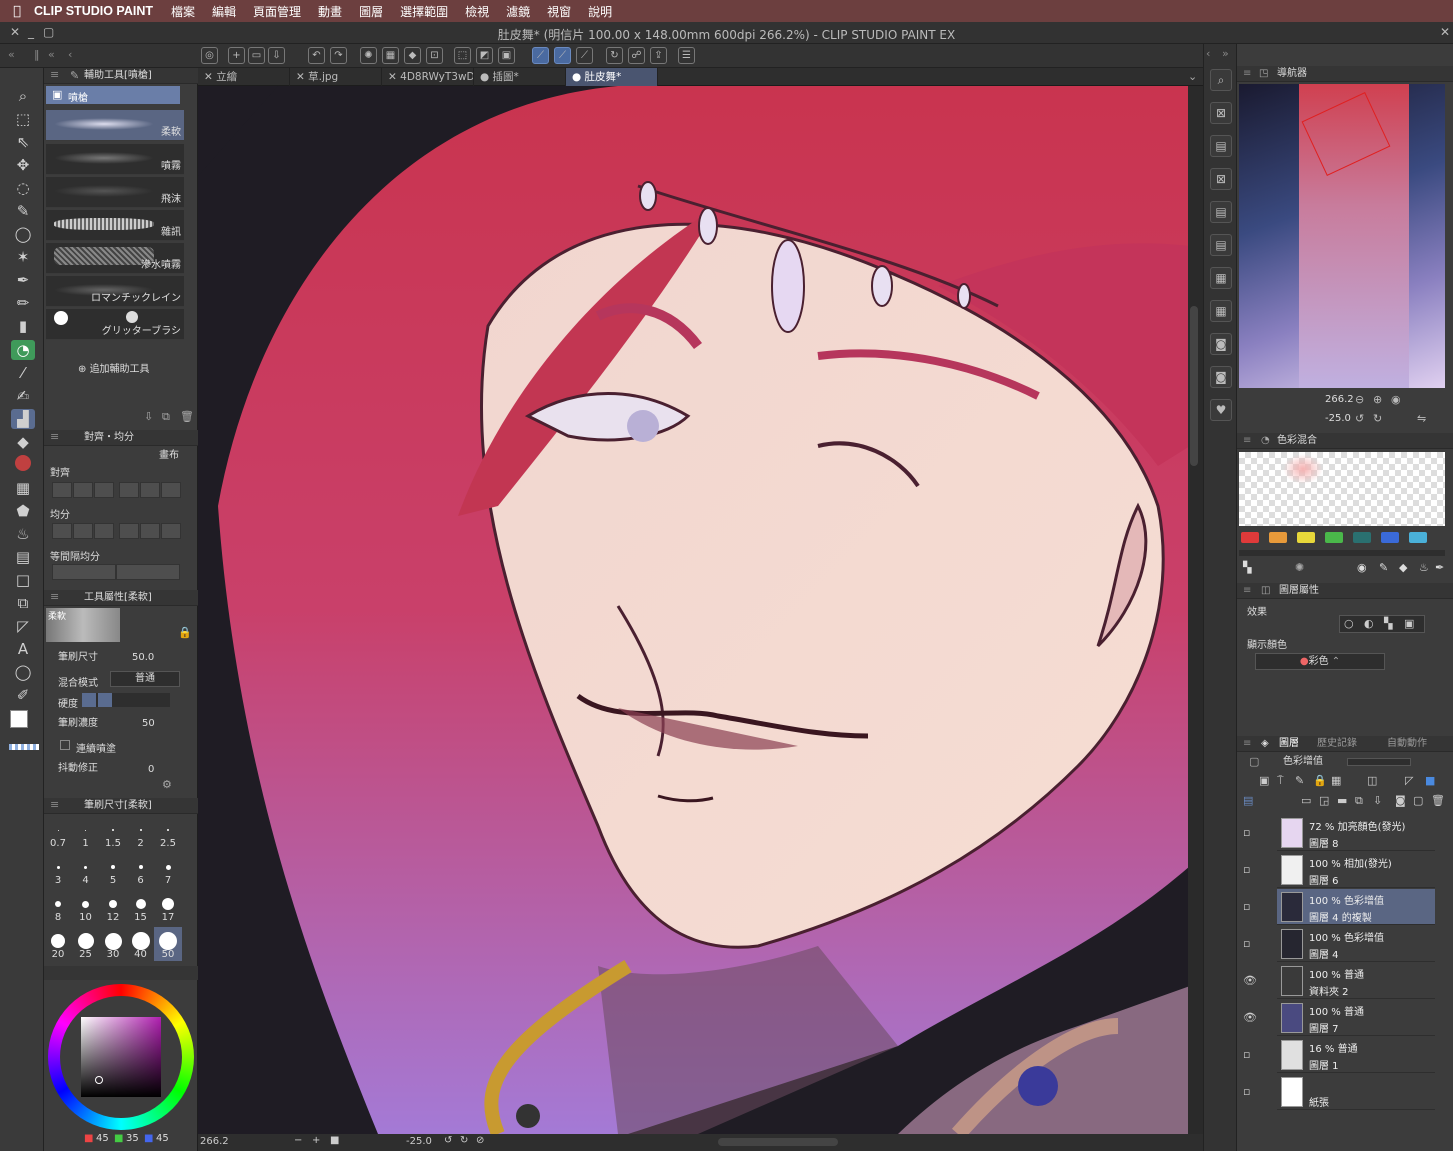 The image size is (1453, 1151). Describe the element at coordinates (23, 326) in the screenshot. I see `brush-tool-icon: ▮` at that location.